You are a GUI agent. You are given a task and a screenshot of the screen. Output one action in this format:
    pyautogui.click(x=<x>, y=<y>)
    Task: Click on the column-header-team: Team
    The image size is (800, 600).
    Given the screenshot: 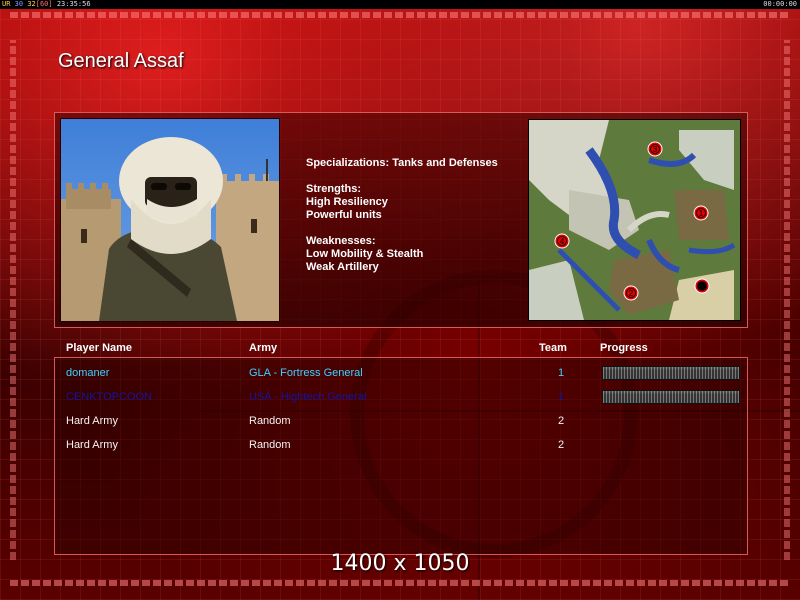 What is the action you would take?
    pyautogui.click(x=553, y=348)
    